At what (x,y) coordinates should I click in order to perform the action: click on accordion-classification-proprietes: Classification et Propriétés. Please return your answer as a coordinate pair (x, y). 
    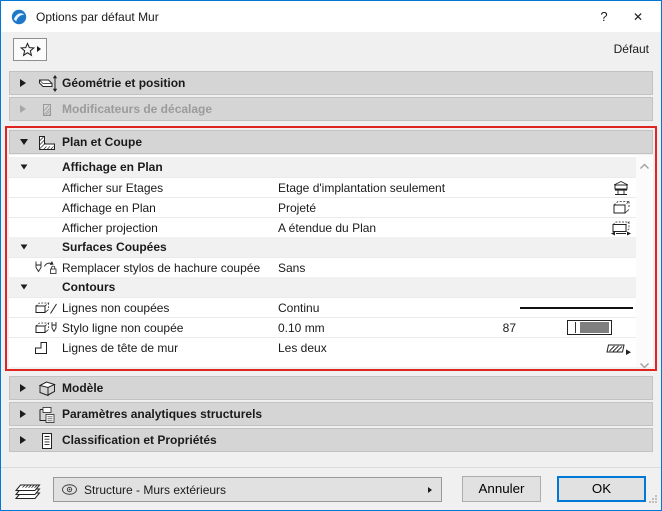
    Looking at the image, I should click on (331, 440).